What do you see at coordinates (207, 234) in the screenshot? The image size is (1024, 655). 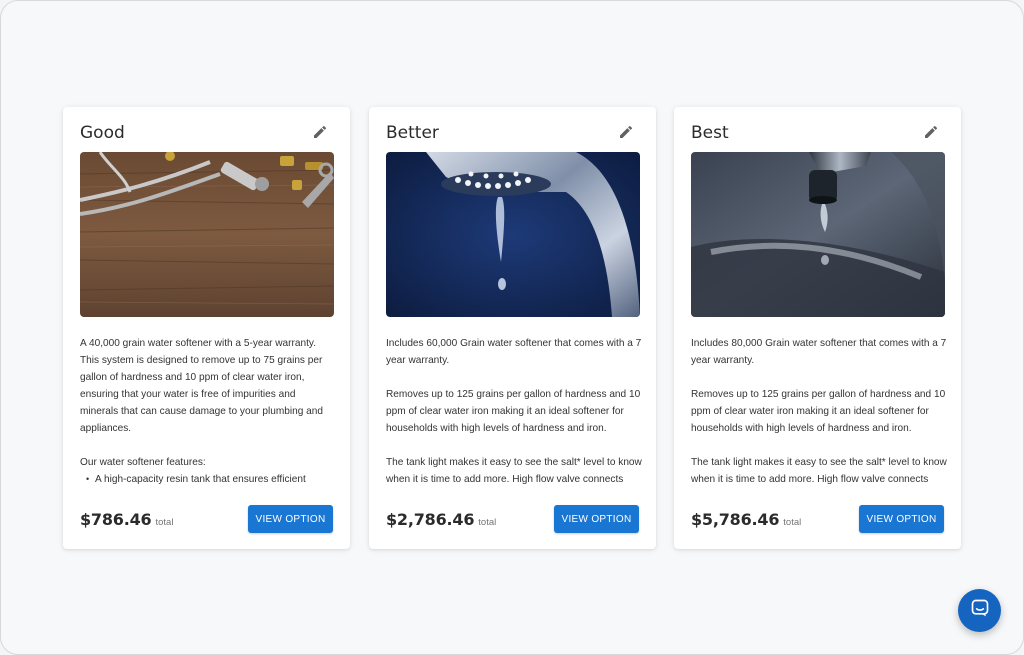 I see `plumbing-tools-image` at bounding box center [207, 234].